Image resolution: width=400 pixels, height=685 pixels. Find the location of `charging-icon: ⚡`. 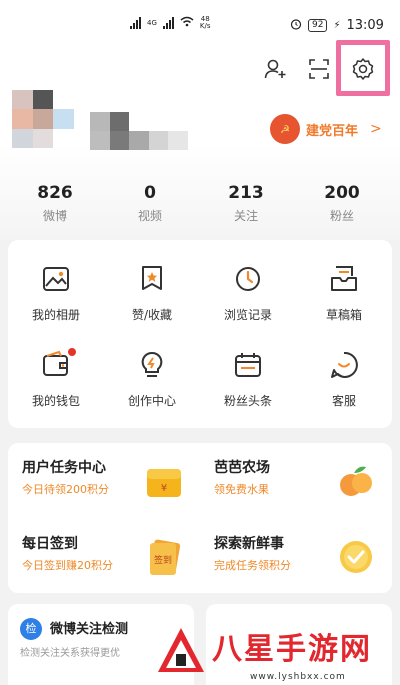

charging-icon: ⚡ is located at coordinates (337, 25).